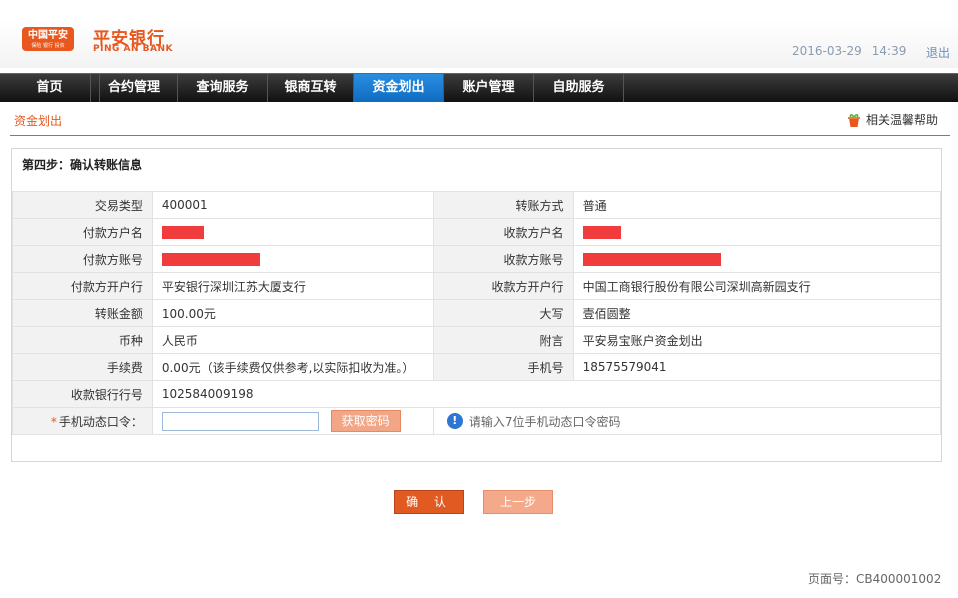  I want to click on value-remark: 平安易宝账户资金划出, so click(757, 340).